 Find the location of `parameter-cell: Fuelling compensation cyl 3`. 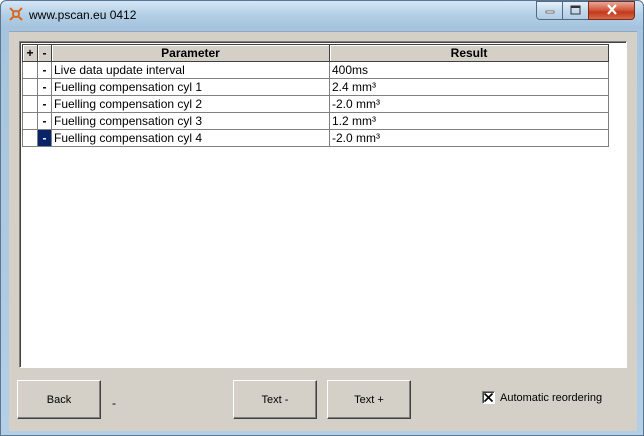

parameter-cell: Fuelling compensation cyl 3 is located at coordinates (190, 121).